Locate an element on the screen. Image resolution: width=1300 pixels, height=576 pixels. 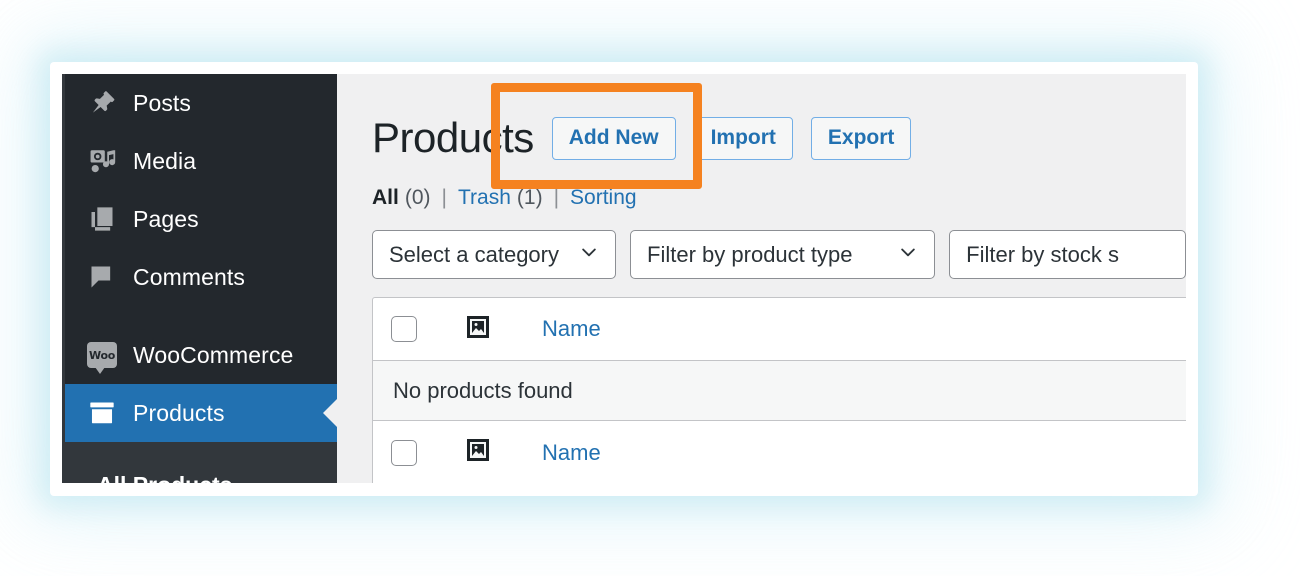
sidebar-item-media: Media is located at coordinates (201, 161).